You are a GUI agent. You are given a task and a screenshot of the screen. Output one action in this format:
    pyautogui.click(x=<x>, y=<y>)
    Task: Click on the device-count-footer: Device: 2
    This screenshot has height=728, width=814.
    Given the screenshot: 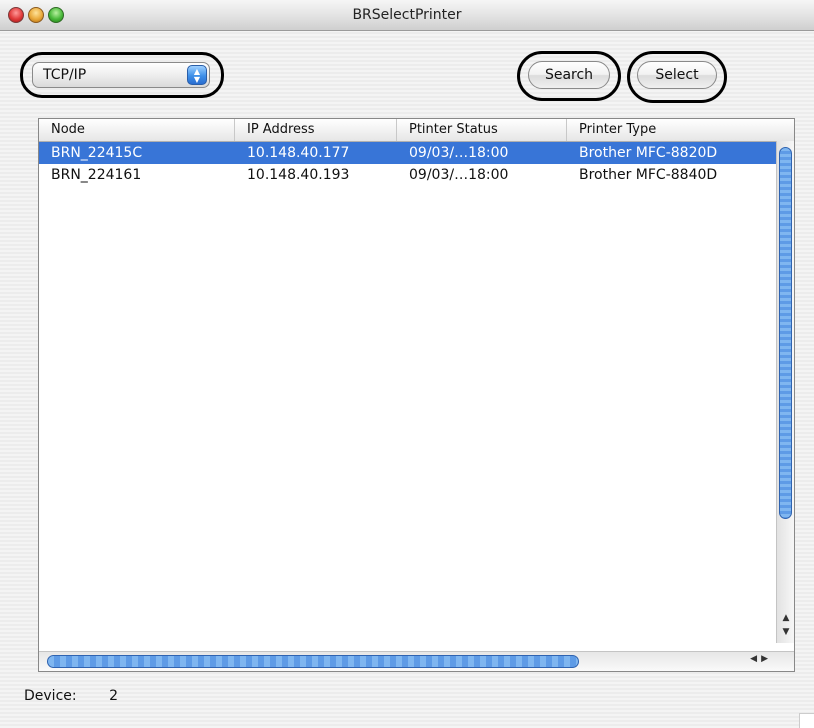 What is the action you would take?
    pyautogui.click(x=71, y=696)
    